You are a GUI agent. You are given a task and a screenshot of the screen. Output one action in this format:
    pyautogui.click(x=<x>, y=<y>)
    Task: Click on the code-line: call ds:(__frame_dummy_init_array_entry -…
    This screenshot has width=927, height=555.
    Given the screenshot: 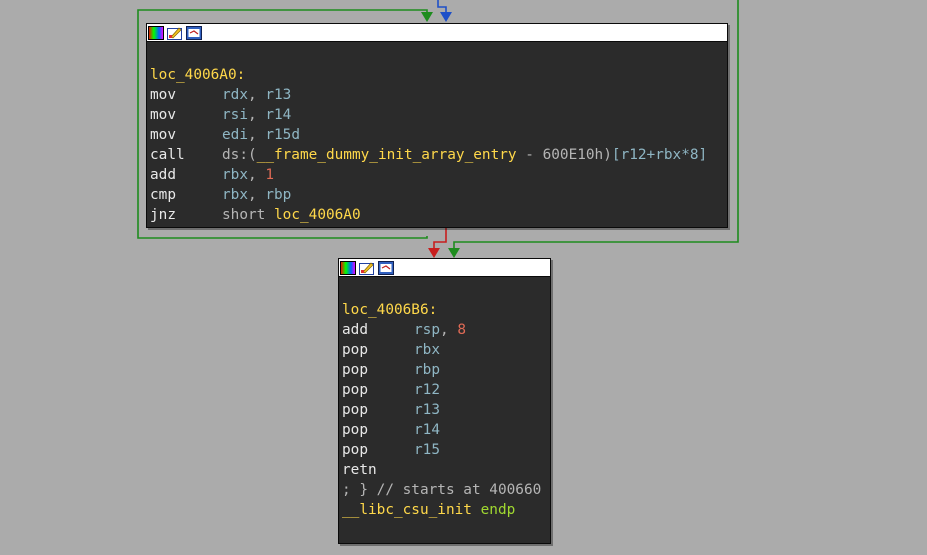 What is the action you would take?
    pyautogui.click(x=438, y=155)
    